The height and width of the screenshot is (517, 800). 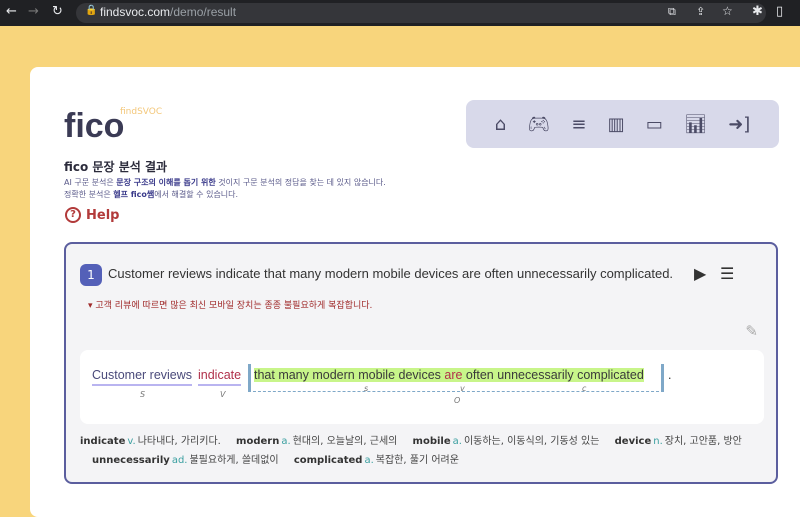 What do you see at coordinates (695, 124) in the screenshot?
I see `chart-icon: 📊︎` at bounding box center [695, 124].